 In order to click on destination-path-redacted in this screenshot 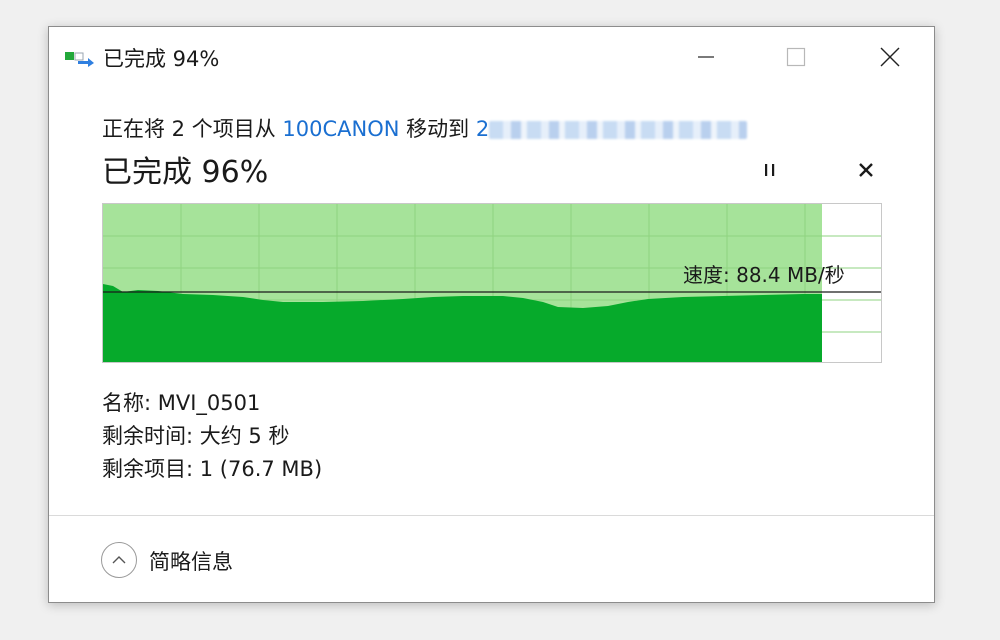, I will do `click(618, 130)`.